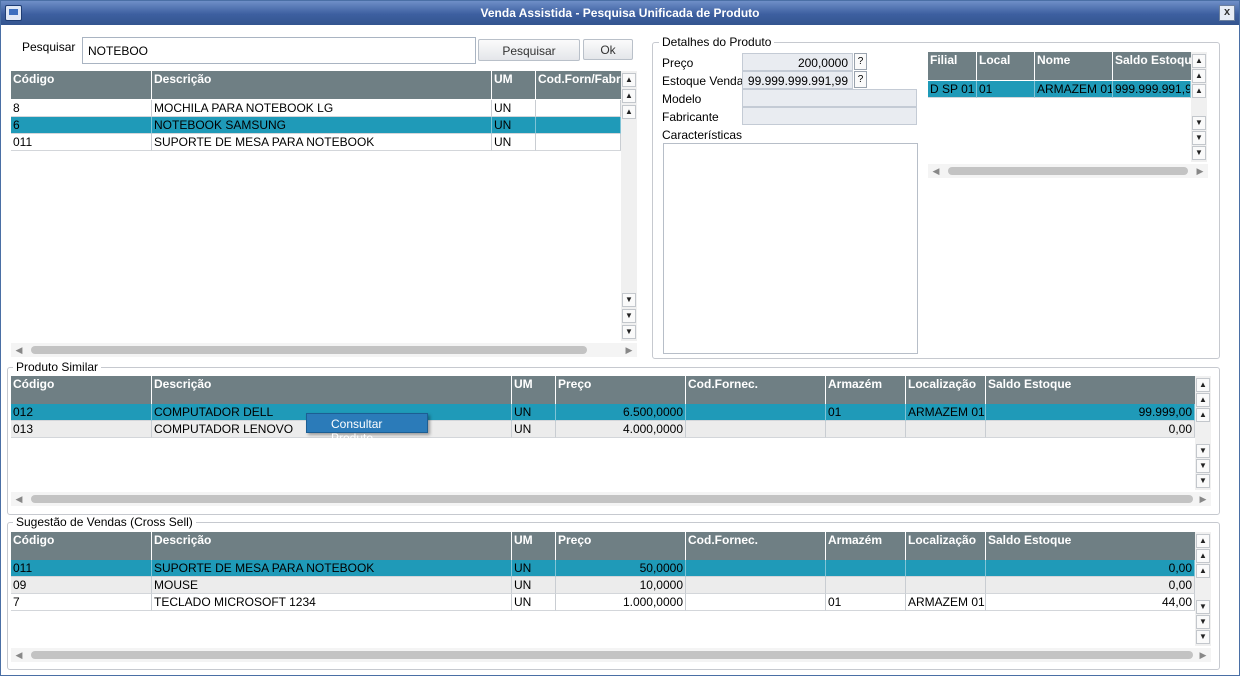 The width and height of the screenshot is (1240, 676). I want to click on close-button: x, so click(1227, 13).